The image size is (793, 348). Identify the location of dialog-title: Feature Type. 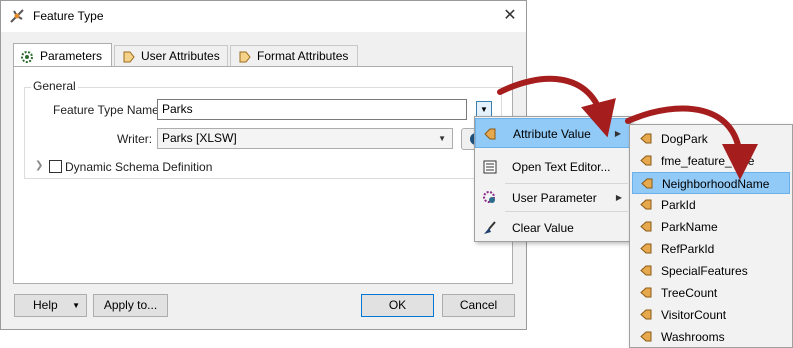
(68, 16).